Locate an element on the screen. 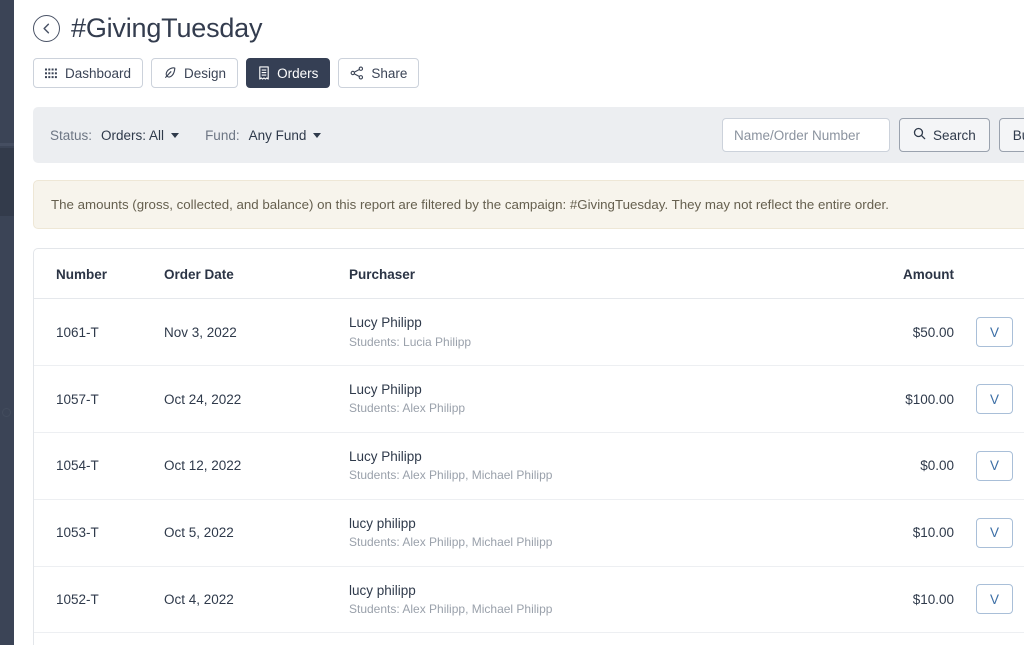 This screenshot has height=645, width=1024. status-filter-dropdown: Orders: All is located at coordinates (140, 135).